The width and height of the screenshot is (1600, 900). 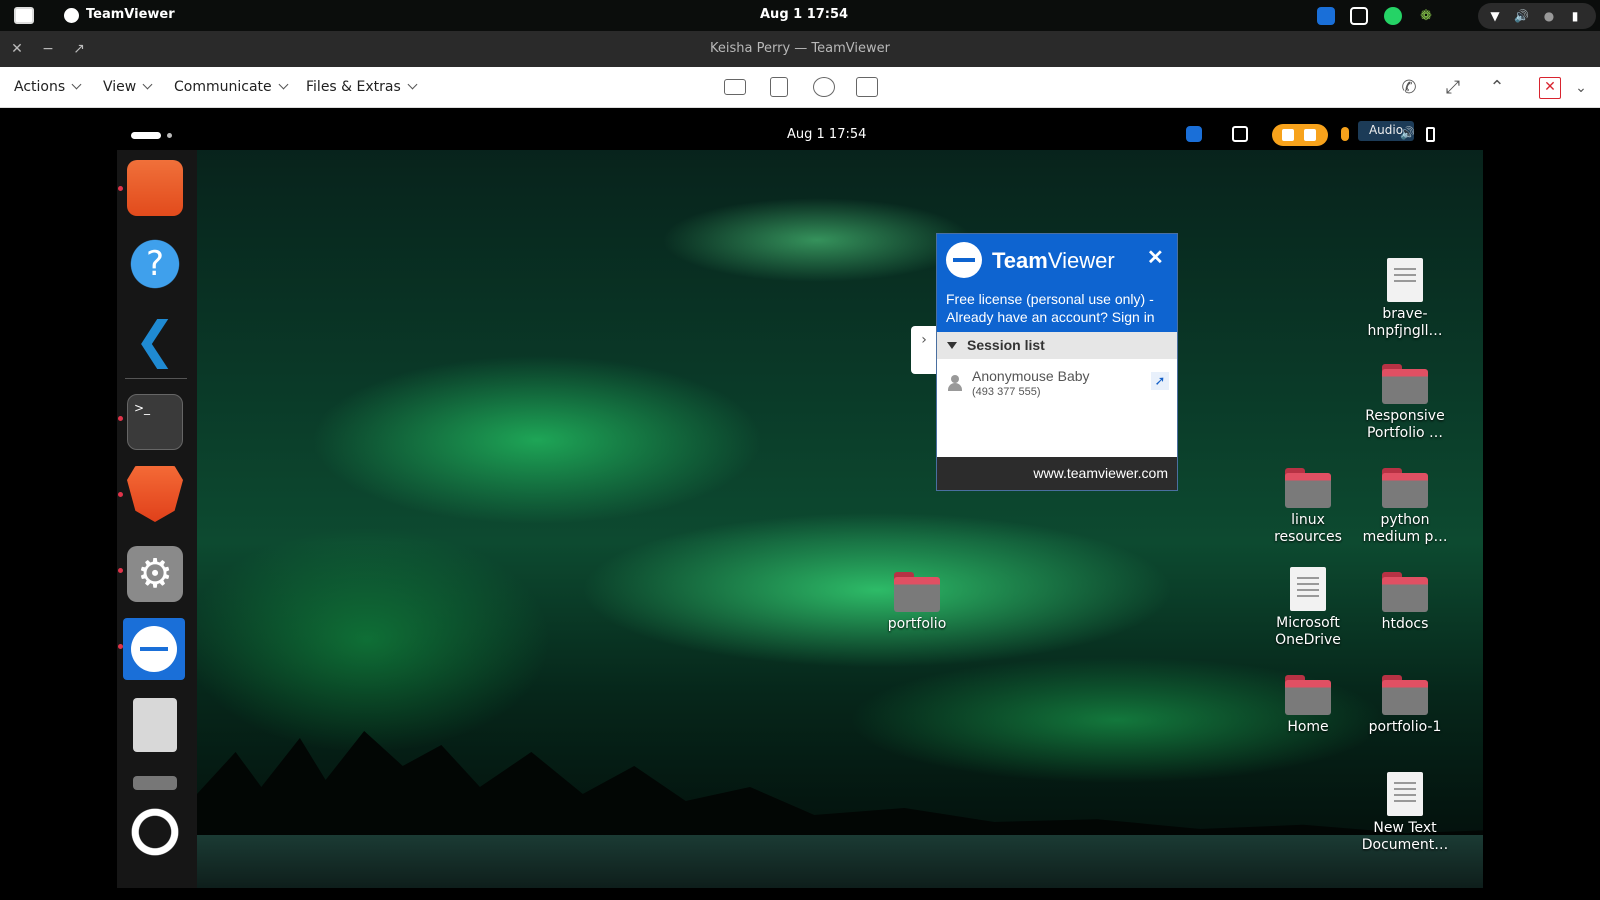 I want to click on desktop-icon-portfolio-1: portfolio-1, so click(x=1405, y=705).